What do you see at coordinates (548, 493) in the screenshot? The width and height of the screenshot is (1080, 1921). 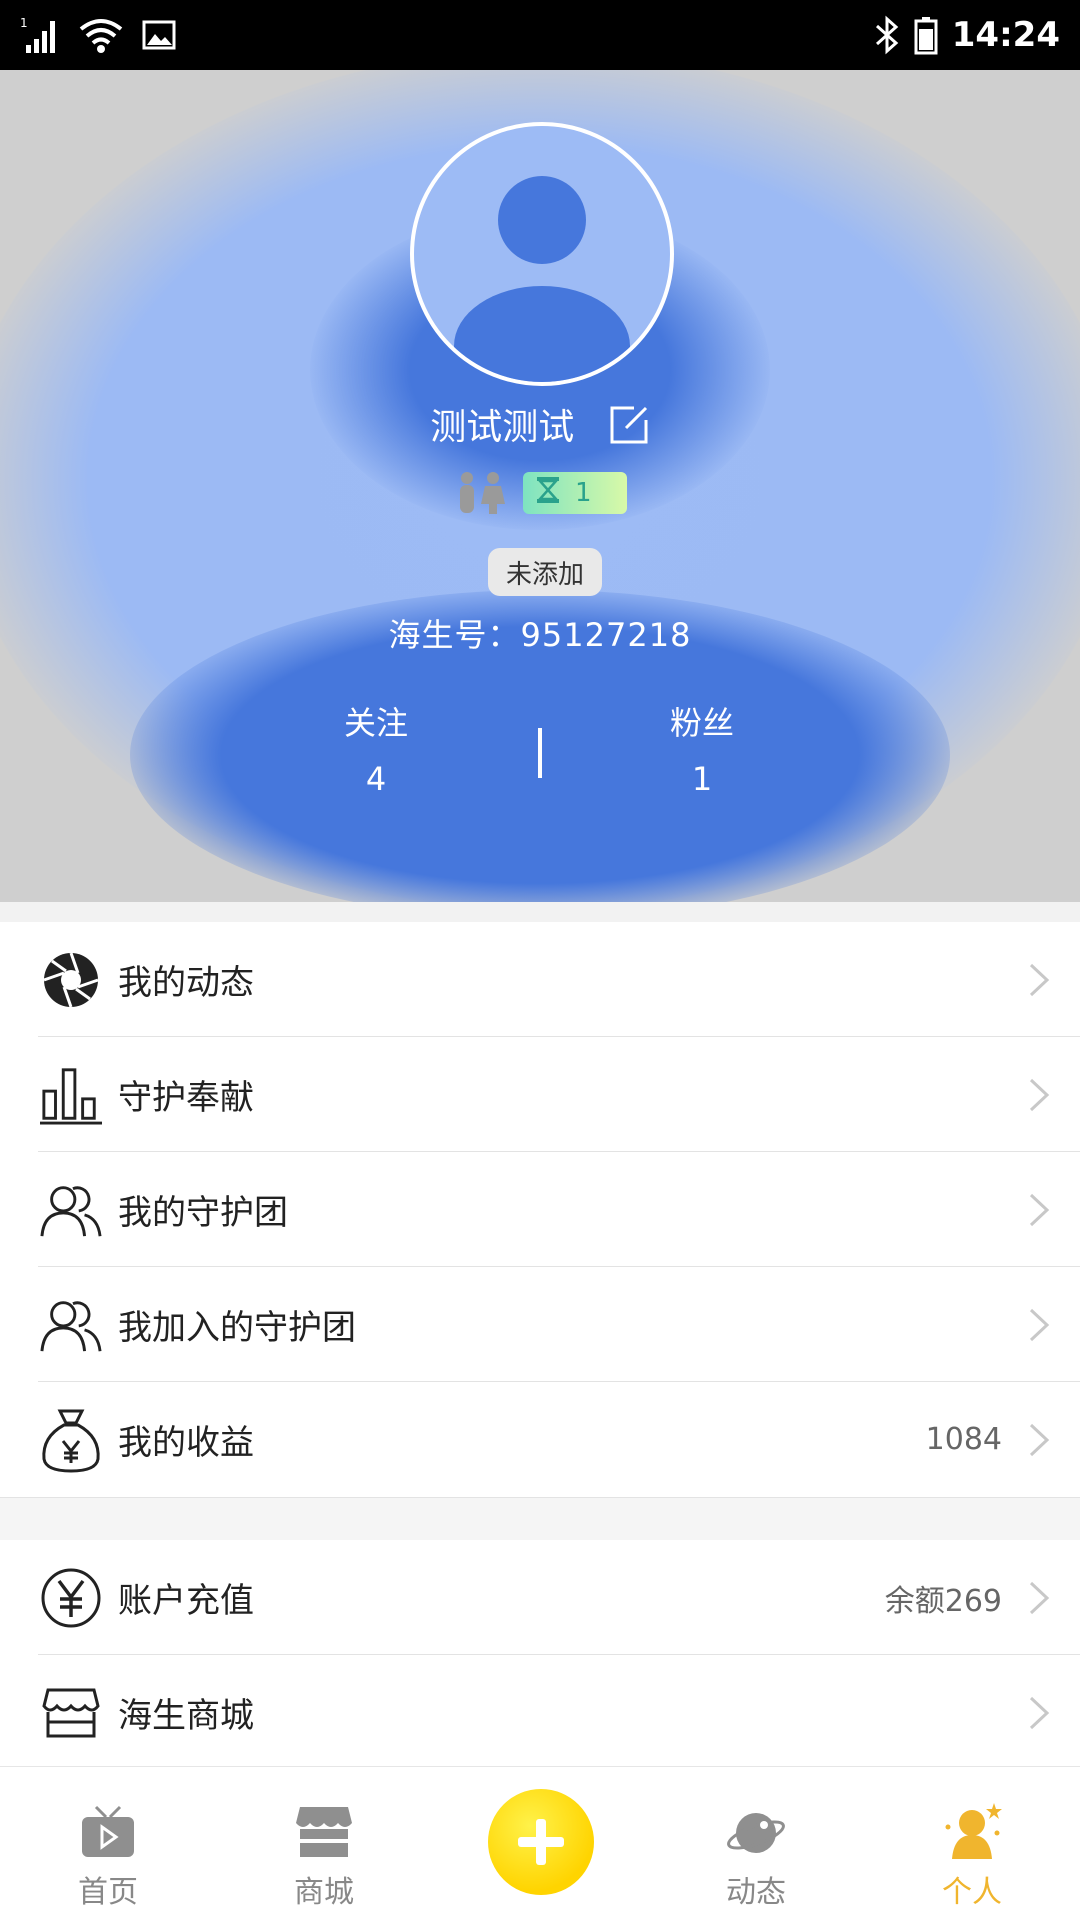 I see `hourglass-icon` at bounding box center [548, 493].